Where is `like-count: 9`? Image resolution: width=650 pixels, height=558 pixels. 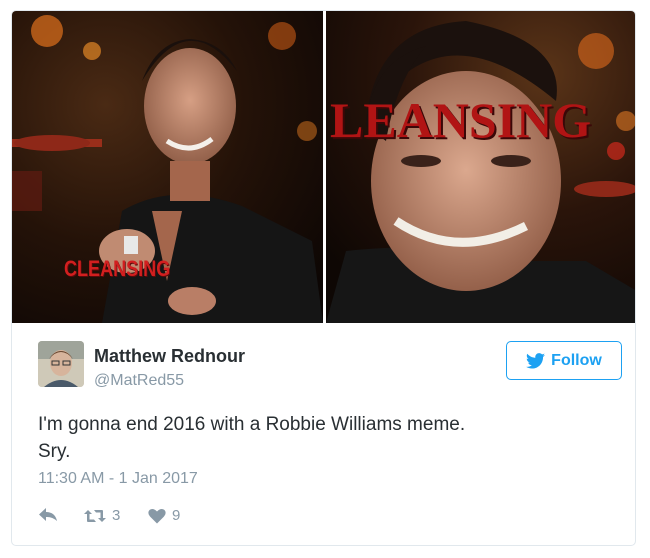
like-count: 9 is located at coordinates (176, 515).